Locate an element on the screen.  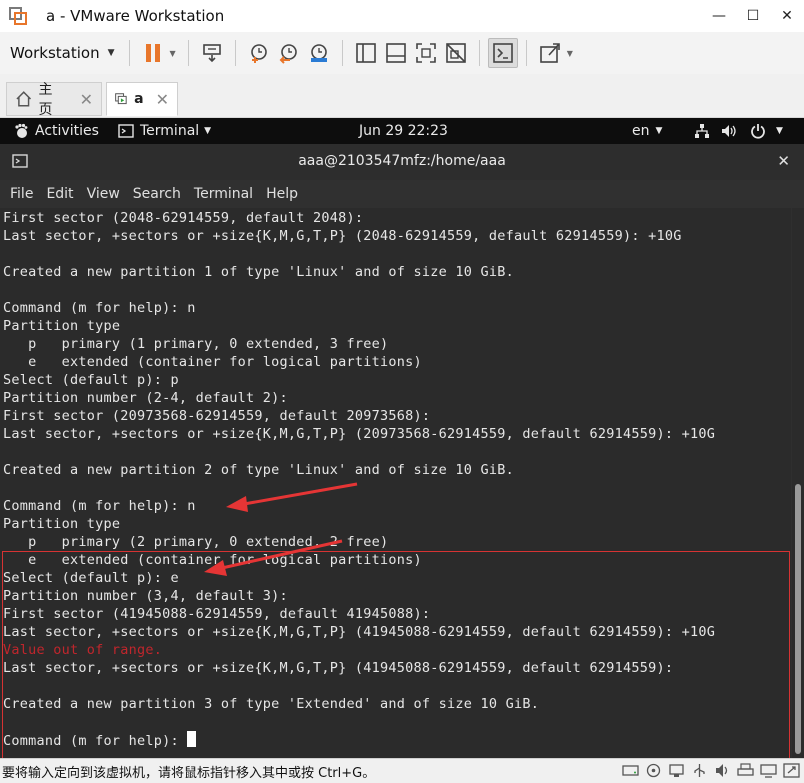
tab-vm-close-button: ✕ is located at coordinates (162, 99).